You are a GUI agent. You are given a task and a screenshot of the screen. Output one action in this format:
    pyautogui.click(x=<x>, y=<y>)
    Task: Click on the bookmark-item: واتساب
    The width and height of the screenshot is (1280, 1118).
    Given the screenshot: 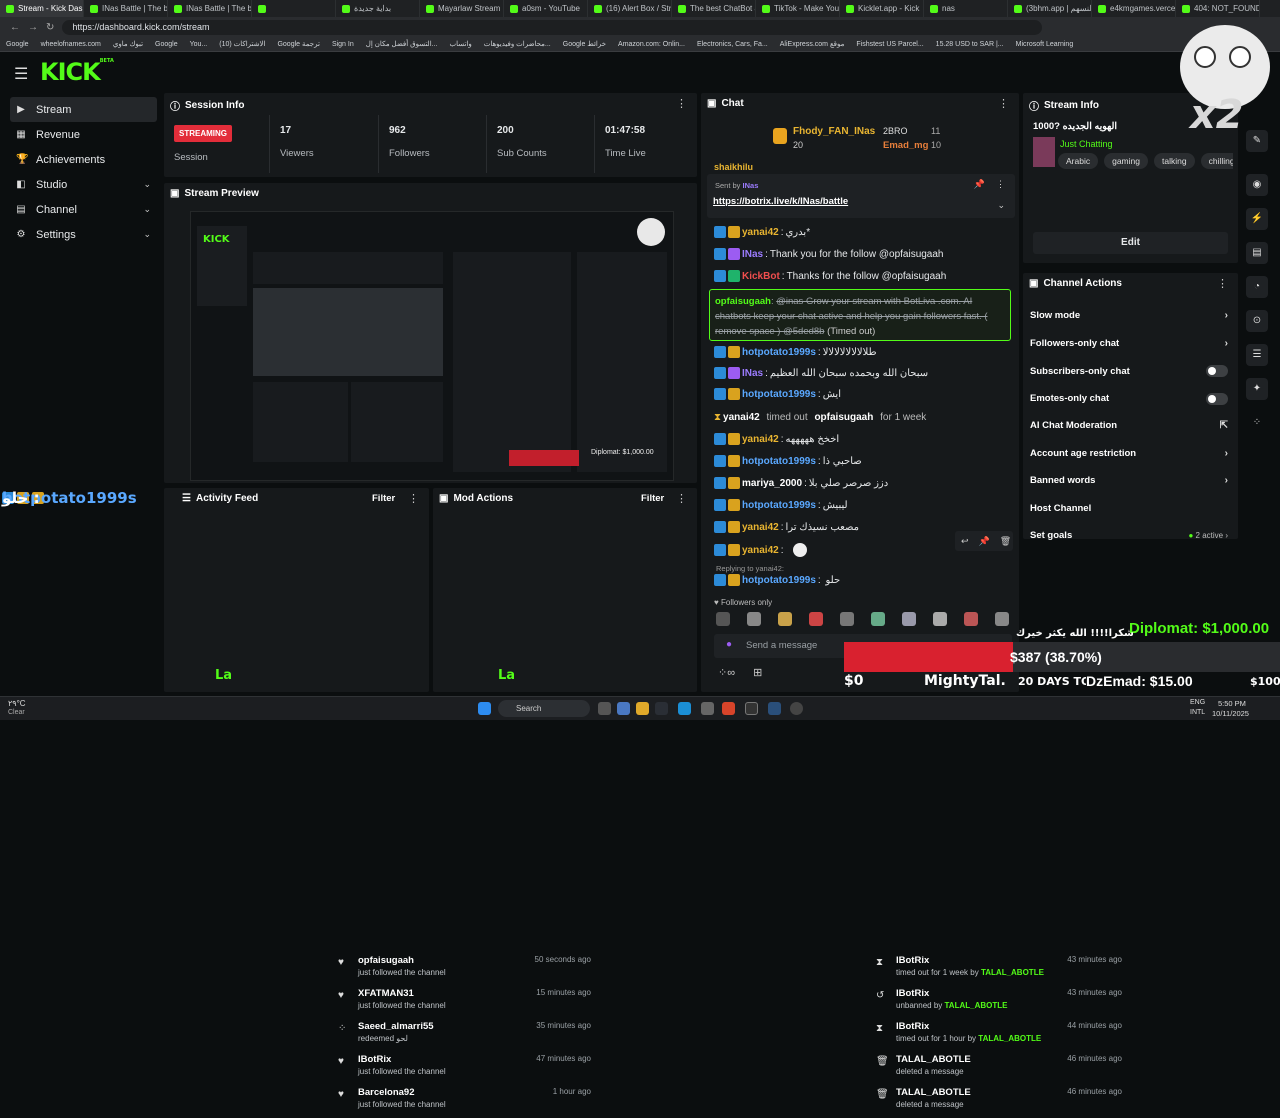 What is the action you would take?
    pyautogui.click(x=460, y=44)
    